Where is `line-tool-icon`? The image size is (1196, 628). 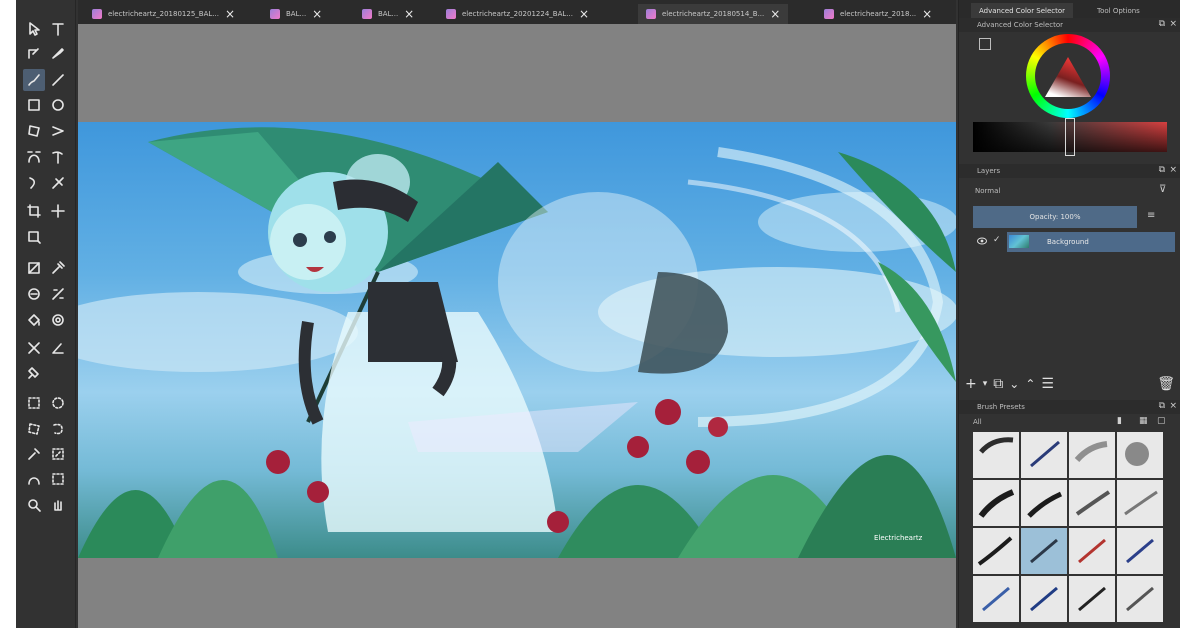
line-tool-icon is located at coordinates (58, 80).